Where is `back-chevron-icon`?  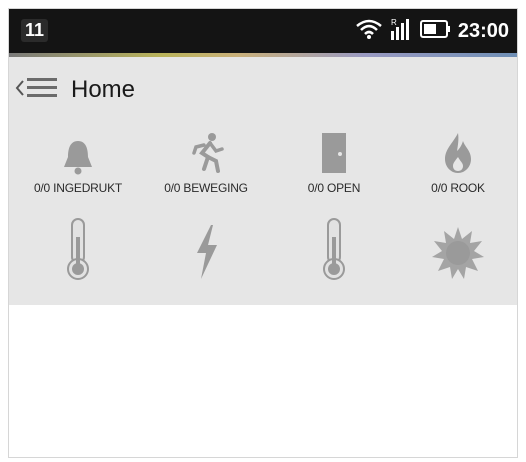 back-chevron-icon is located at coordinates (20, 90).